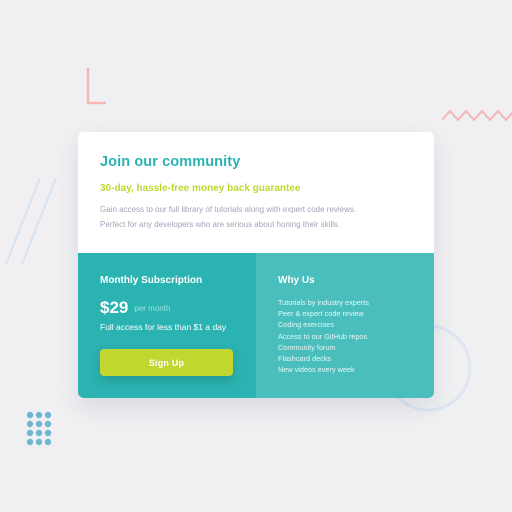 This screenshot has width=512, height=512. Describe the element at coordinates (41, 428) in the screenshot. I see `dot-grid-decoration-icon` at that location.